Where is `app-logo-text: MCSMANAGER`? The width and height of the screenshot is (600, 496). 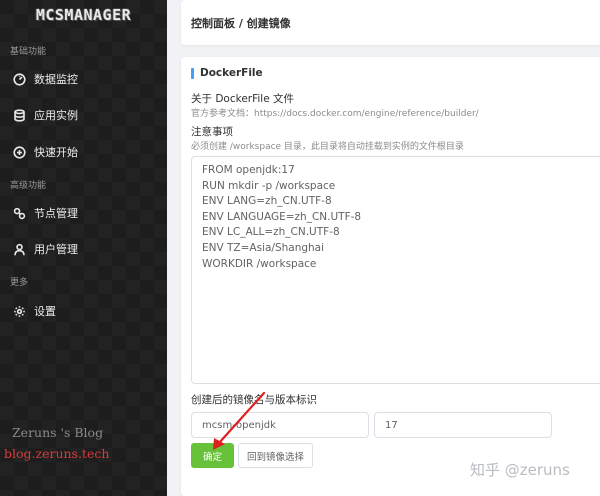 app-logo-text: MCSMANAGER is located at coordinates (83, 15).